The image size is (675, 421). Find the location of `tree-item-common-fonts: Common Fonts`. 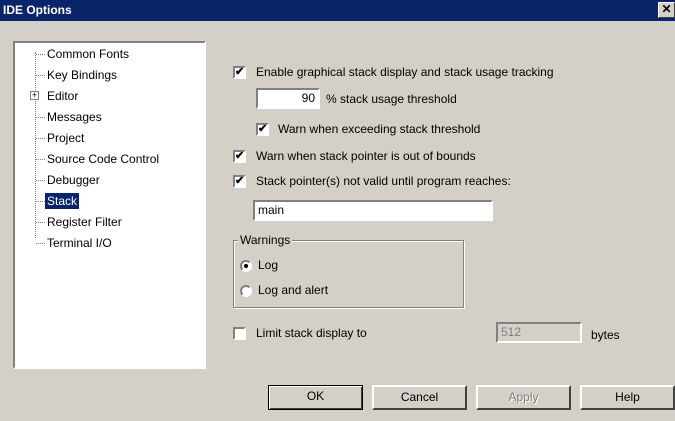

tree-item-common-fonts: Common Fonts is located at coordinates (88, 54).